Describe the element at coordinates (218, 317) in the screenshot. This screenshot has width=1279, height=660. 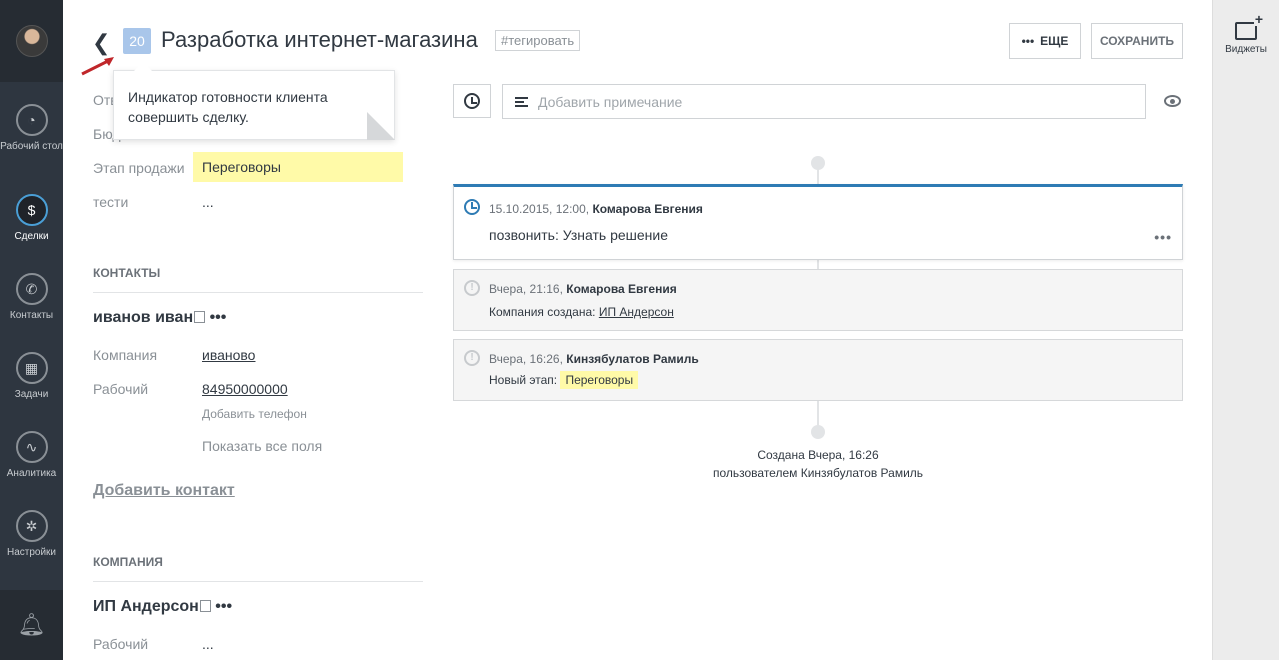
I see `contact-more-icon: •••` at that location.